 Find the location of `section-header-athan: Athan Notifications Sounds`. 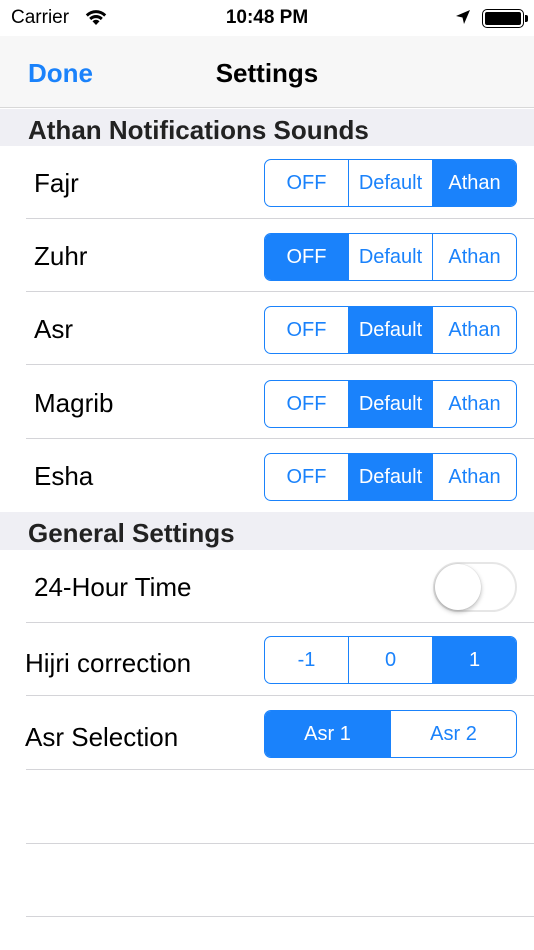

section-header-athan: Athan Notifications Sounds is located at coordinates (267, 127).